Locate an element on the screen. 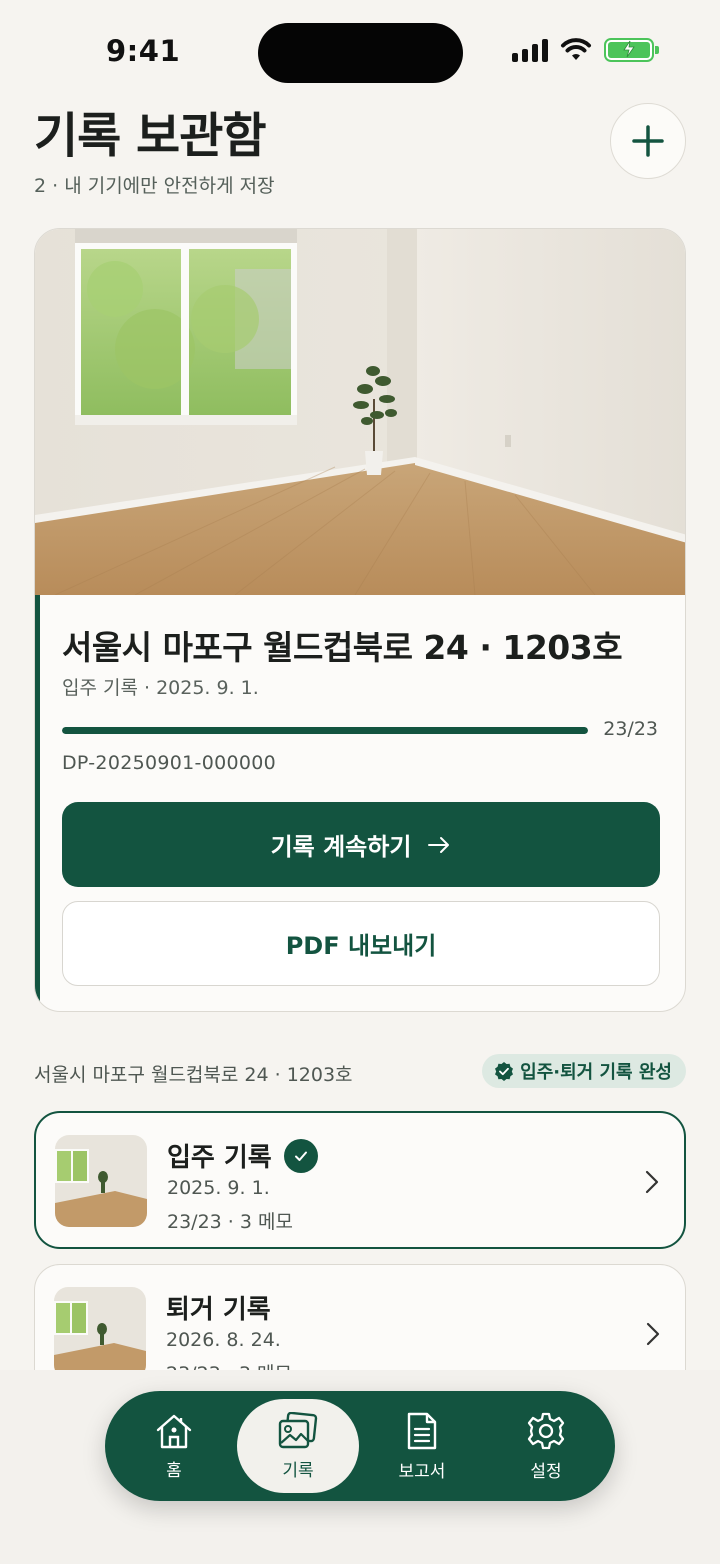  gear-icon is located at coordinates (546, 1430).